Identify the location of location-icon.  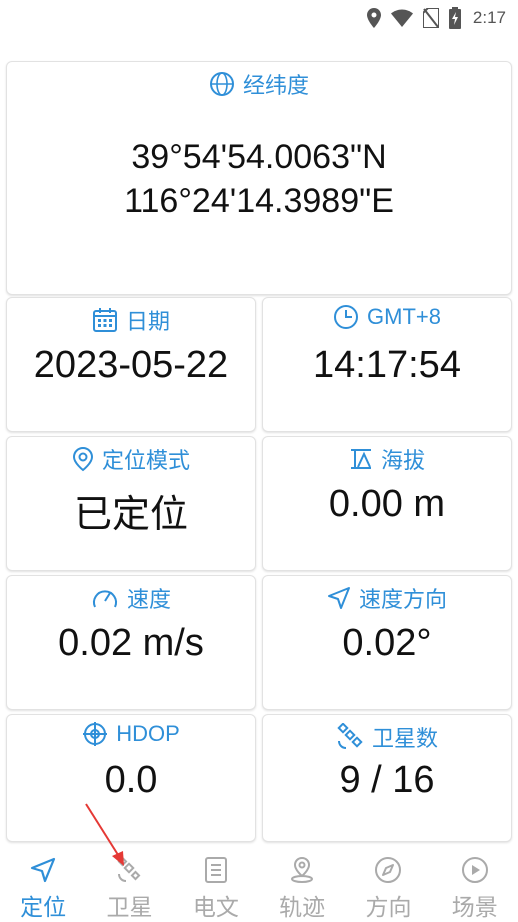
(373, 18).